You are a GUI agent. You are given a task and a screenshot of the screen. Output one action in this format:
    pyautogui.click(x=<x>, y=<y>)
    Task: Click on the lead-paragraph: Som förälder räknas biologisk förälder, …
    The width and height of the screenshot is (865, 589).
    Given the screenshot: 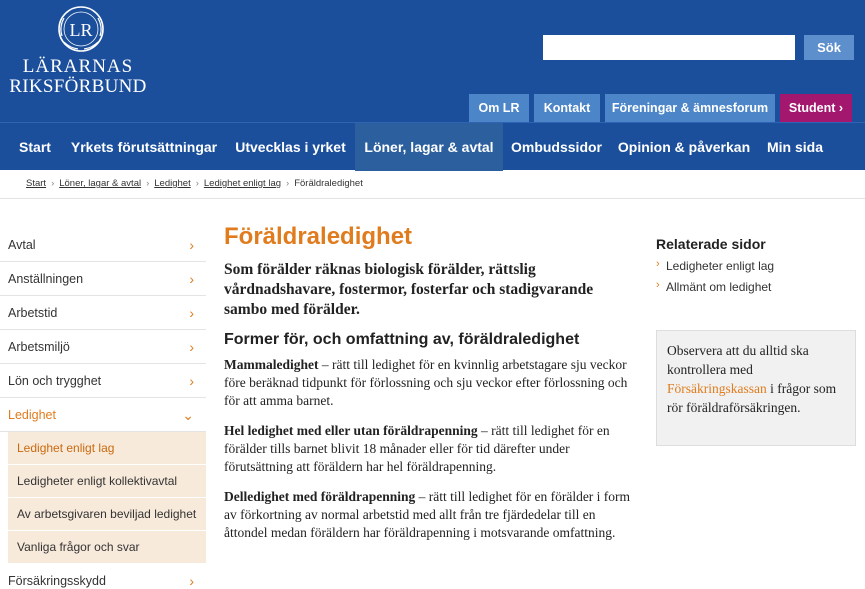 What is the action you would take?
    pyautogui.click(x=409, y=289)
    